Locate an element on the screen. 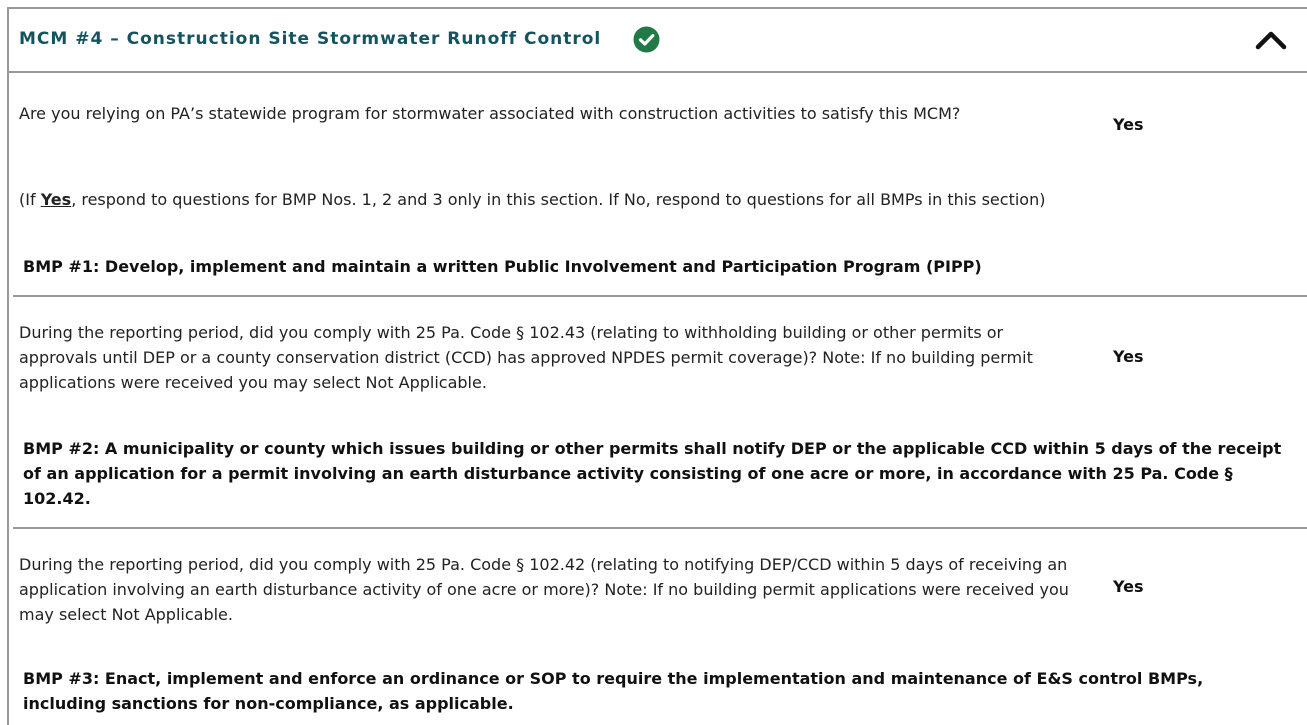 This screenshot has height=725, width=1307. check-circle-icon is located at coordinates (646, 39).